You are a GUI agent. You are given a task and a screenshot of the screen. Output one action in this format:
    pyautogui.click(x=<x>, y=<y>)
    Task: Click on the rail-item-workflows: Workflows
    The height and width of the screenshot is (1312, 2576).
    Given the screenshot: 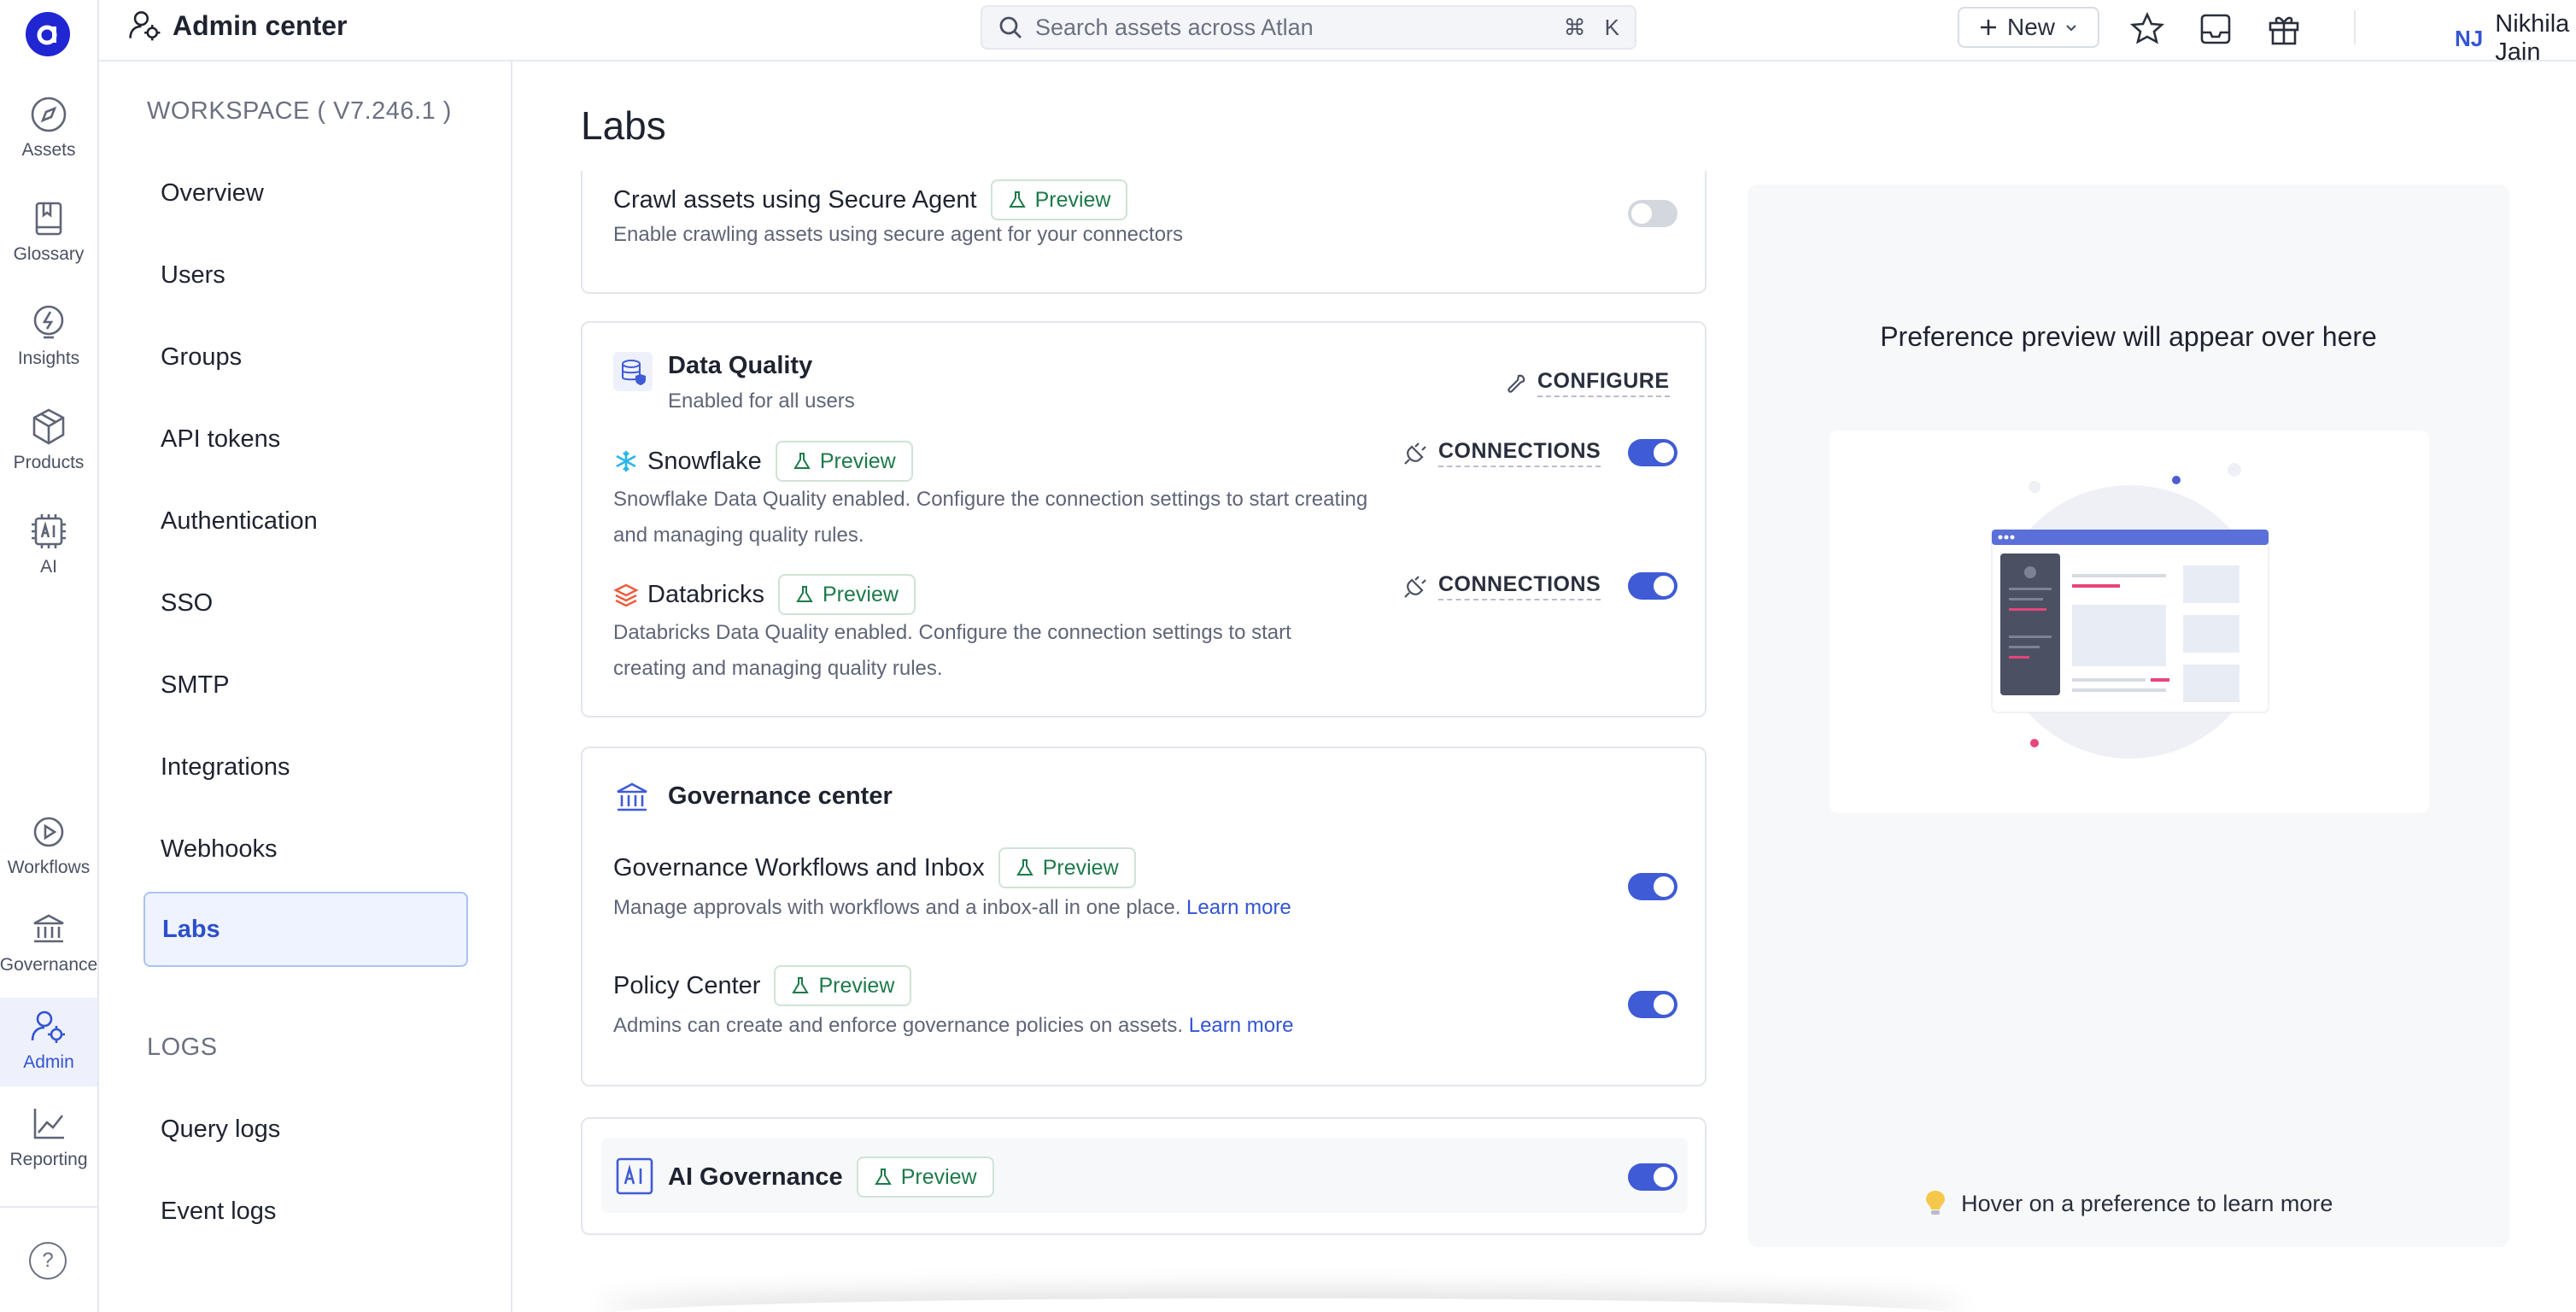 What is the action you would take?
    pyautogui.click(x=48, y=857)
    